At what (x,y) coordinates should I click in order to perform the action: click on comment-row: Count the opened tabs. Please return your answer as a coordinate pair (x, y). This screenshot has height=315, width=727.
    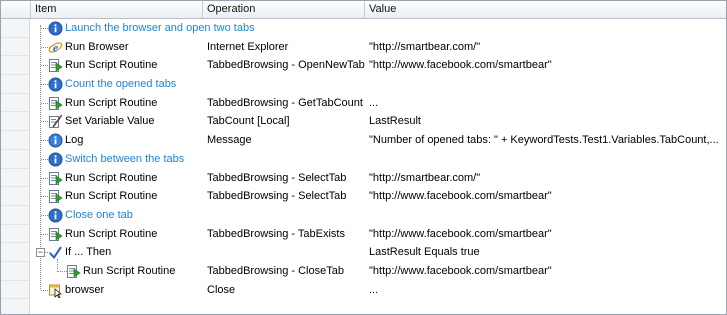
    Looking at the image, I should click on (363, 84).